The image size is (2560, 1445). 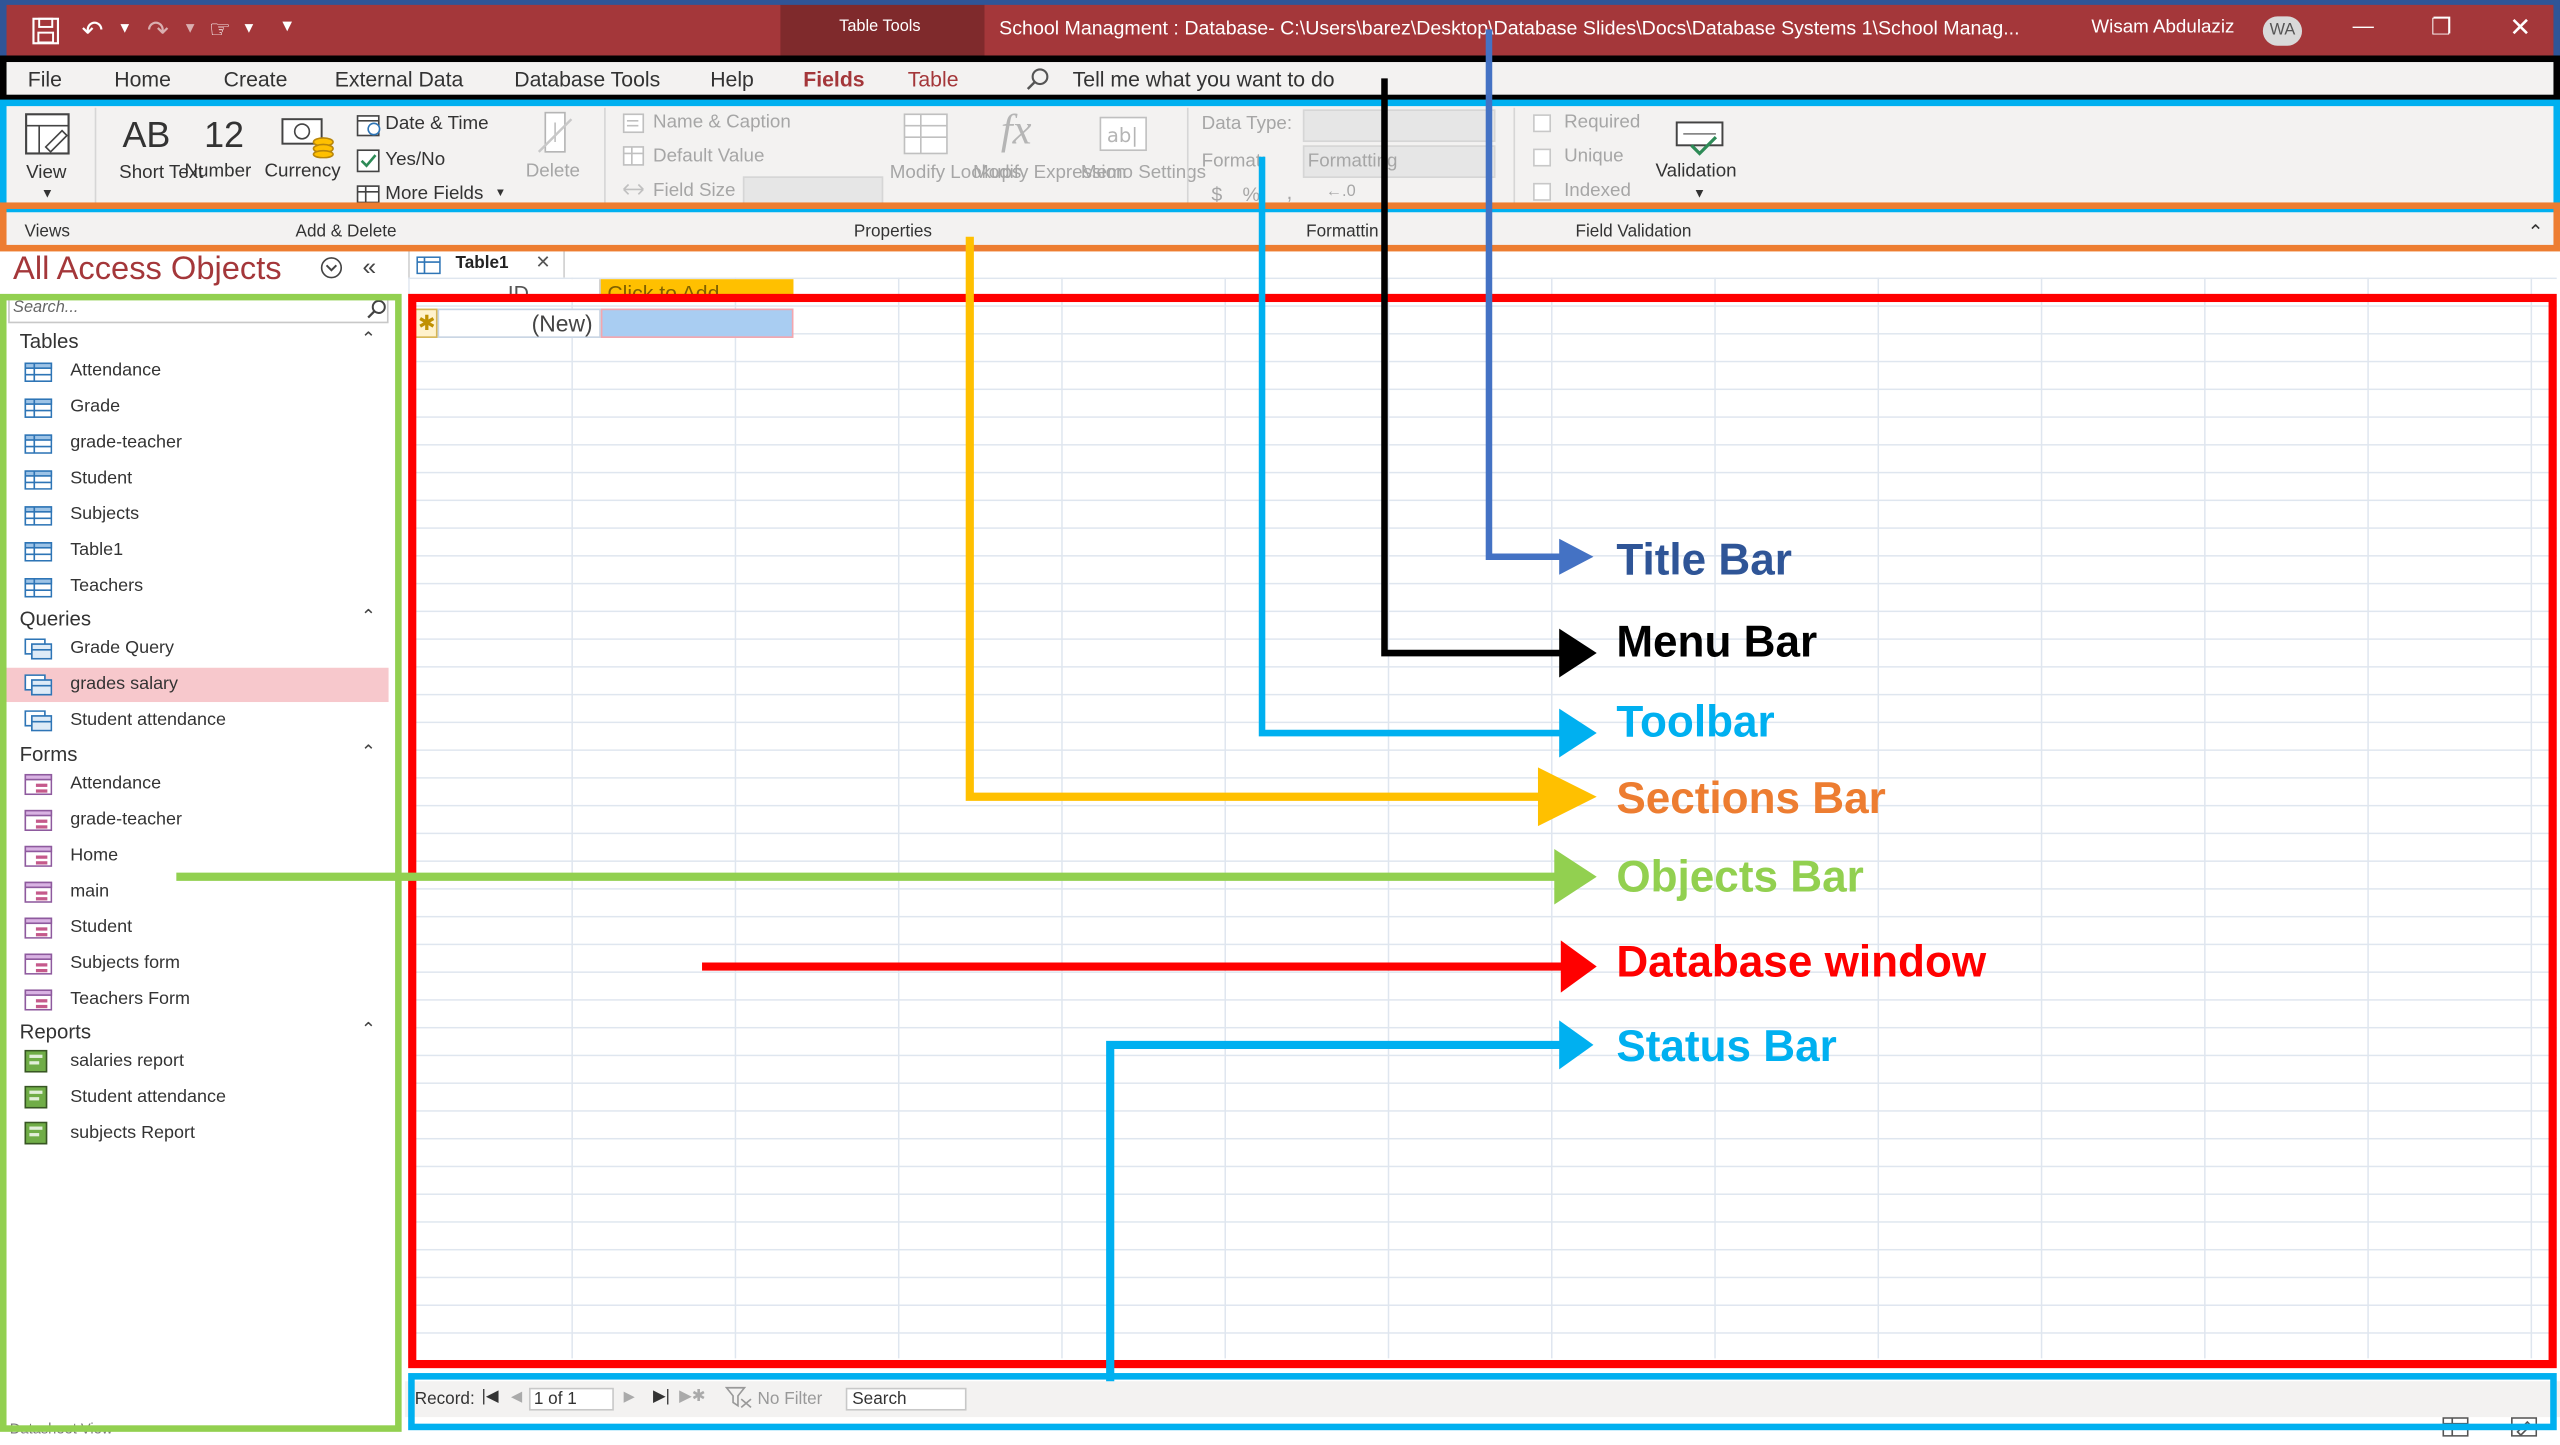 I want to click on title-bar-arrow, so click(x=1539, y=302).